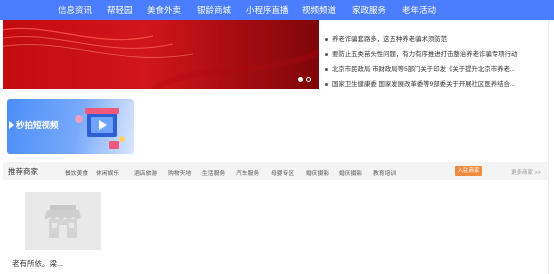 The height and width of the screenshot is (274, 554). I want to click on nav-item-video: 视频频道, so click(319, 10).